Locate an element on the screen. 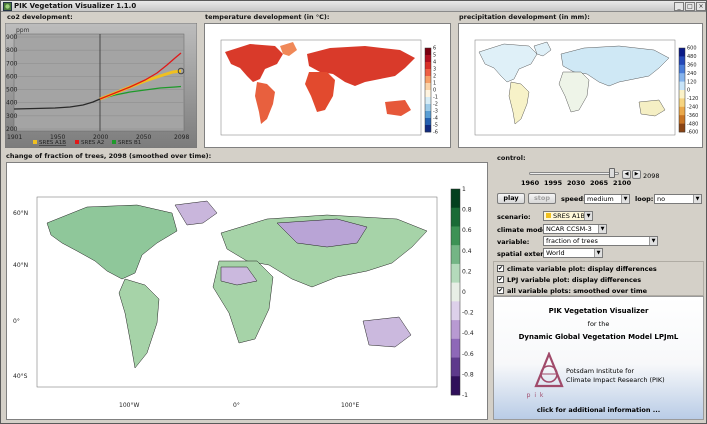  title-bar: PIK Vegetation Visualizer 1.1.0 _ □ × is located at coordinates (353, 6).